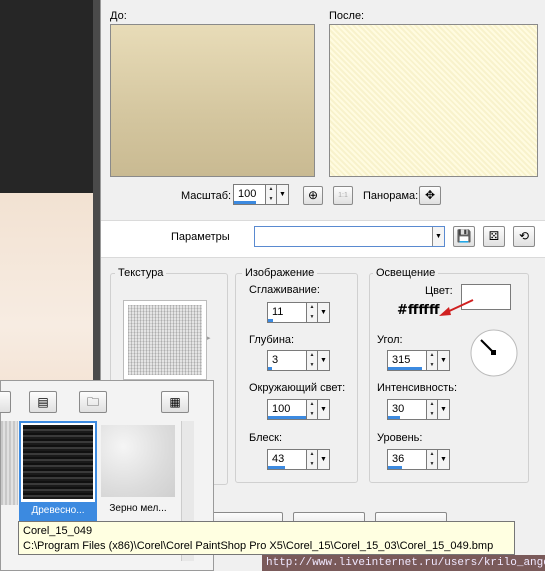 This screenshot has height=571, width=545. Describe the element at coordinates (432, 360) in the screenshot. I see `angle-arrows: ▲ ▼` at that location.